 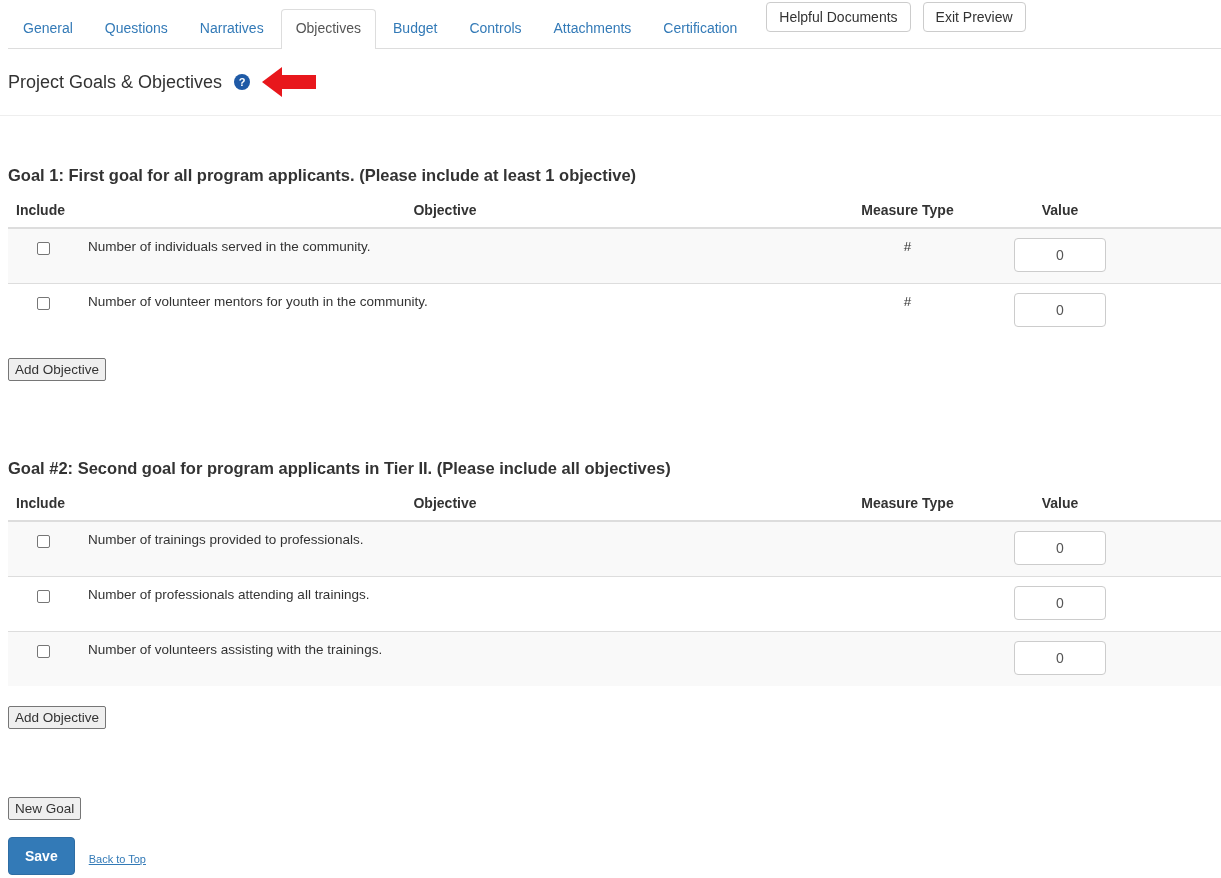 What do you see at coordinates (328, 29) in the screenshot?
I see `tab: Objectives` at bounding box center [328, 29].